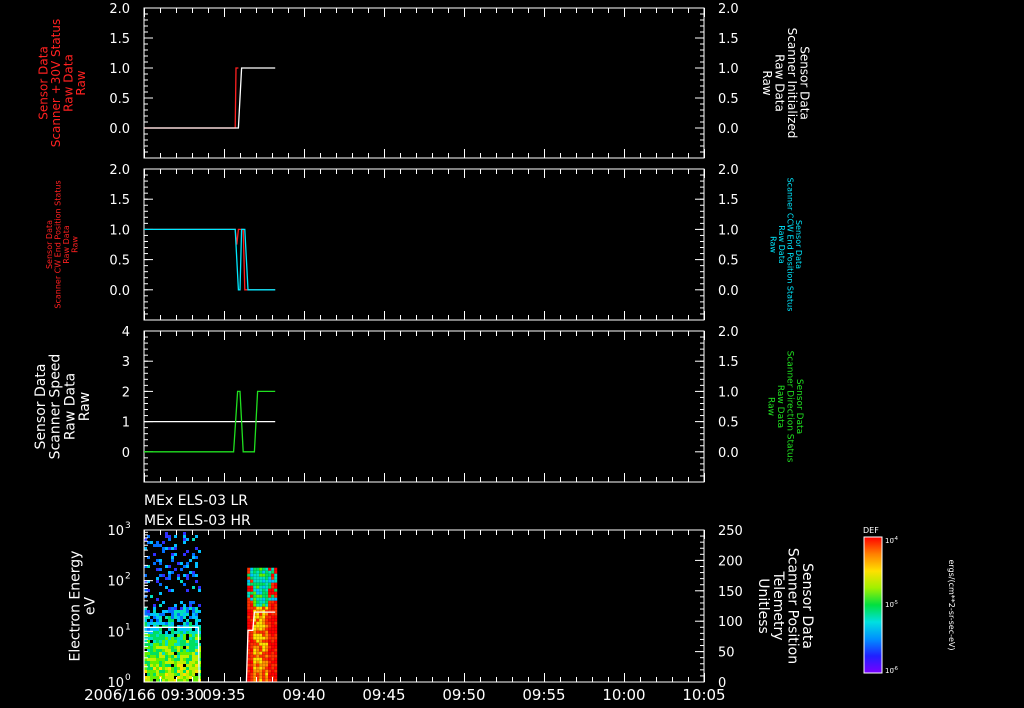 The image size is (1024, 708). Describe the element at coordinates (730, 561) in the screenshot. I see `y-tick-label-right: 200` at that location.